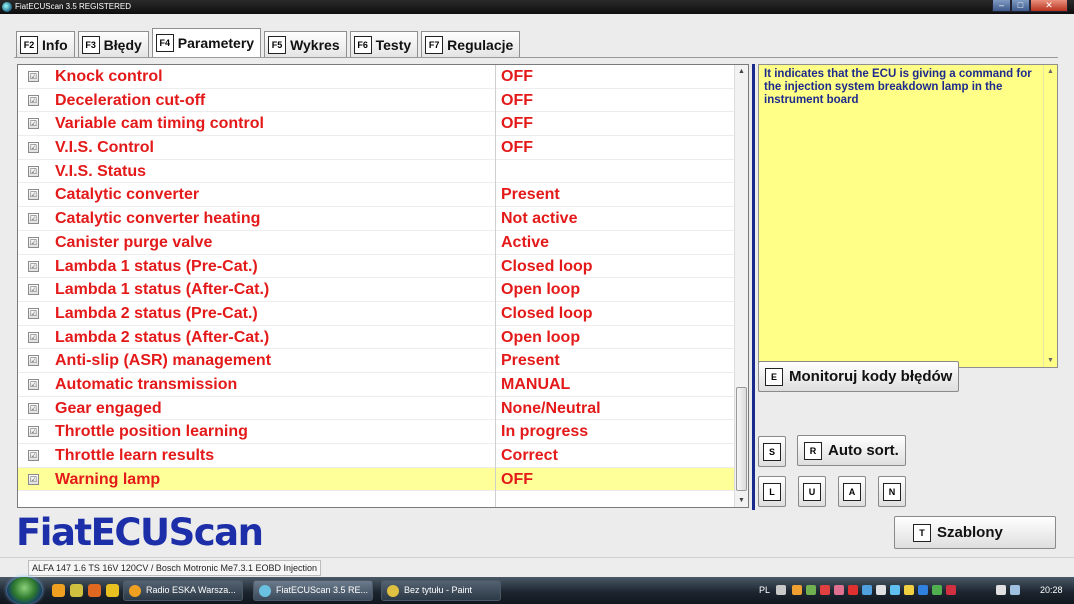 The width and height of the screenshot is (1074, 604). What do you see at coordinates (1001, 6) in the screenshot?
I see `minimize-button: –` at bounding box center [1001, 6].